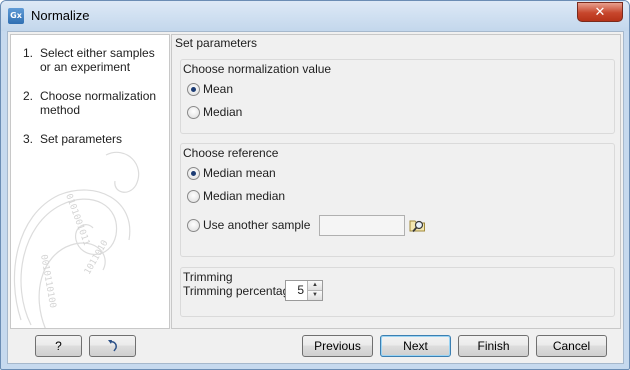  Describe the element at coordinates (77, 220) in the screenshot. I see `svg-text: 0101001011` at that location.